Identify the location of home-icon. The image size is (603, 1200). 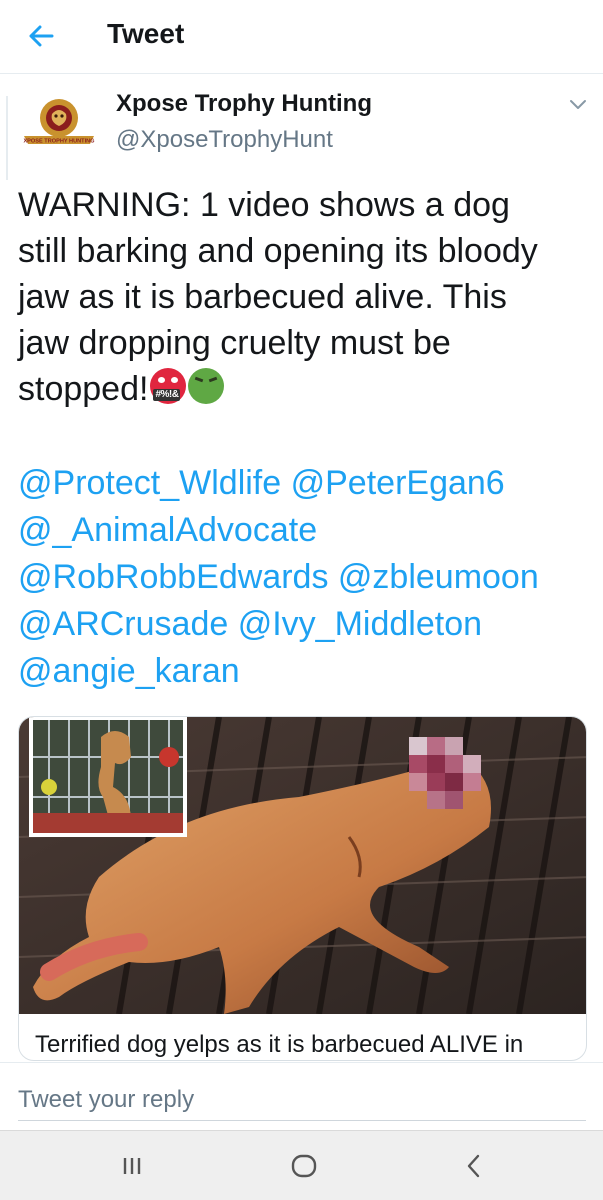
(304, 1166).